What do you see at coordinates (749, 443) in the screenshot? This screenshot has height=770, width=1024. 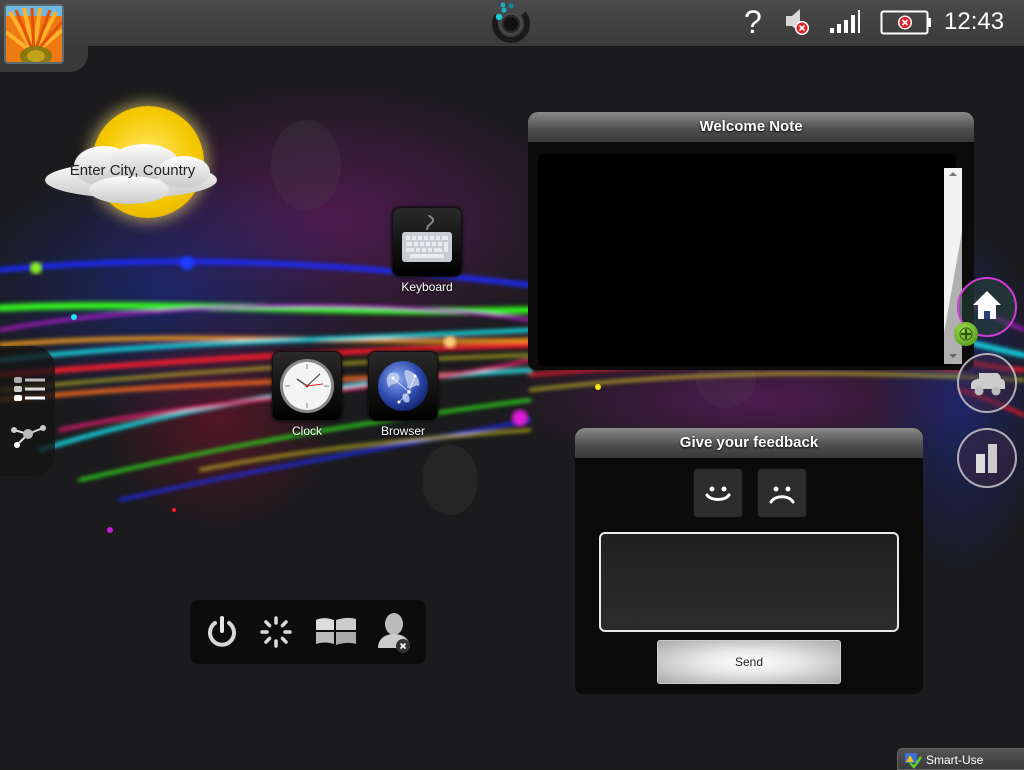 I see `feedback-title: Give your feedback` at bounding box center [749, 443].